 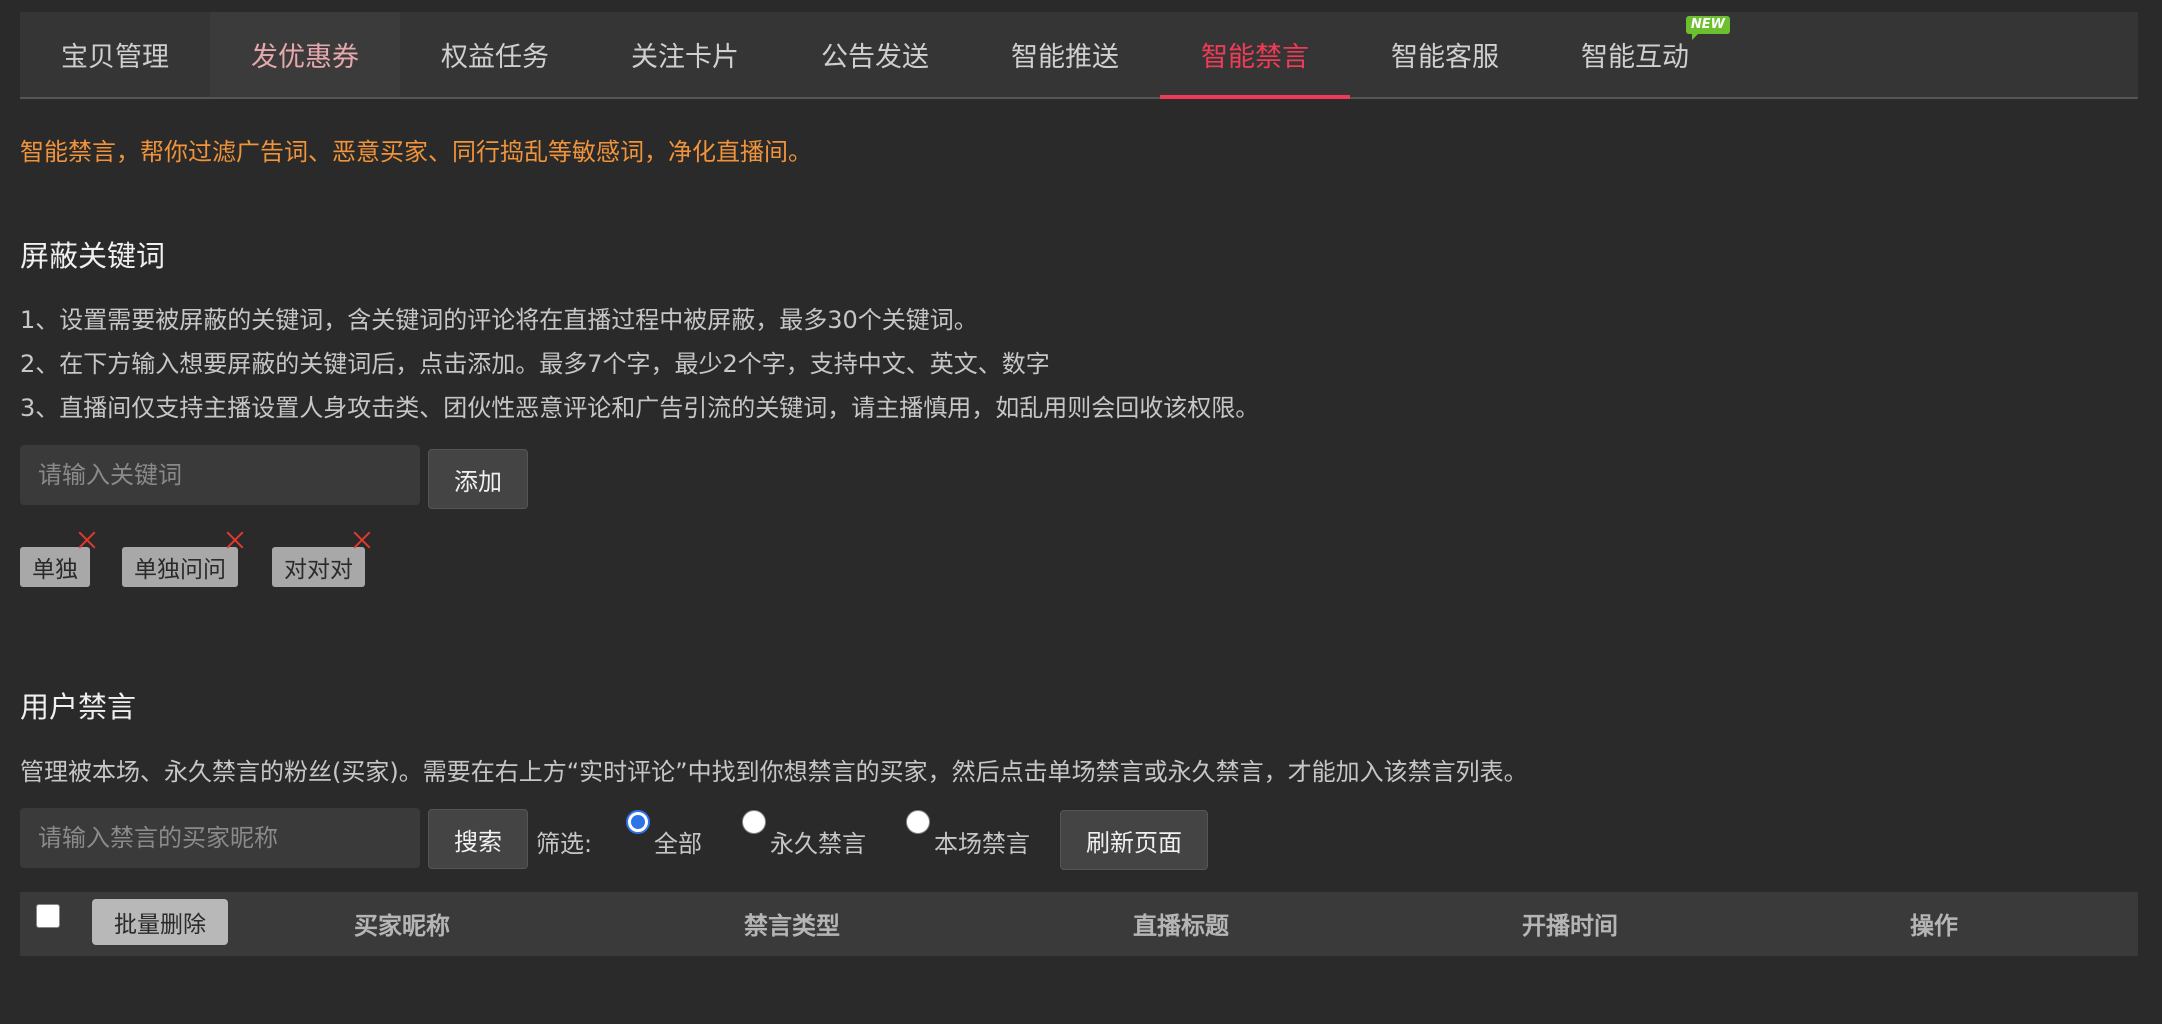 What do you see at coordinates (1255, 55) in the screenshot?
I see `tab-smart-mute: 智能禁言` at bounding box center [1255, 55].